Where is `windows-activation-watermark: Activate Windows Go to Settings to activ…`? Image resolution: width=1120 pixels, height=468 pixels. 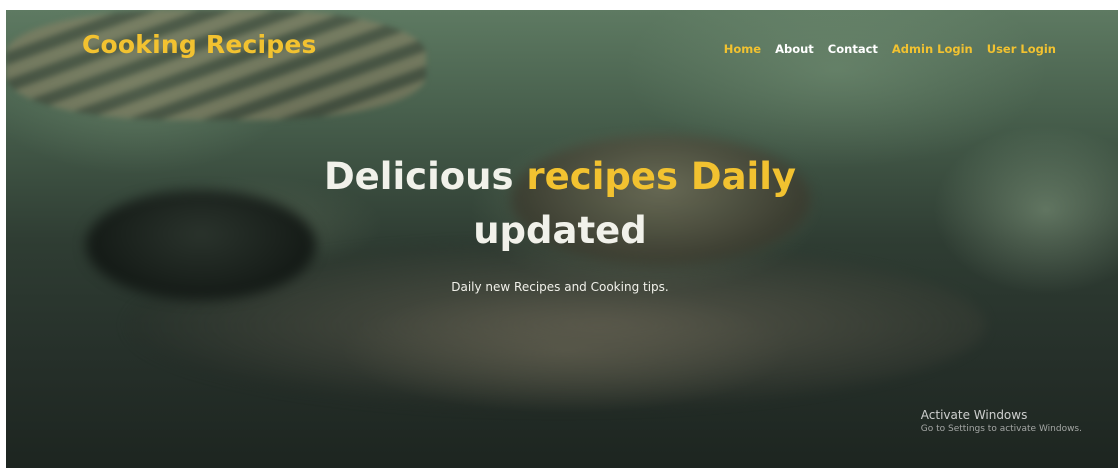
windows-activation-watermark: Activate Windows Go to Settings to activ… is located at coordinates (1001, 421).